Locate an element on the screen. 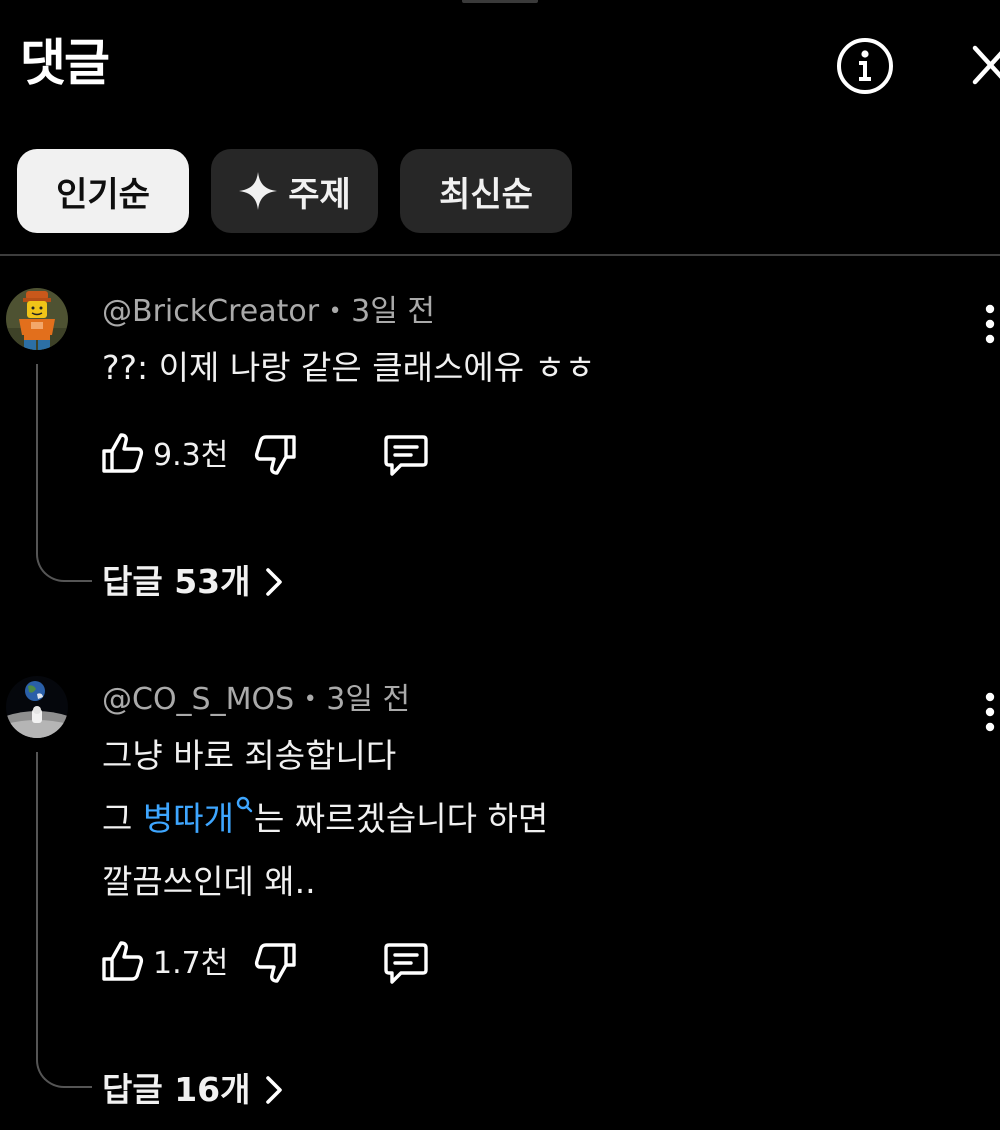 The image size is (1000, 1130). info-icon is located at coordinates (865, 66).